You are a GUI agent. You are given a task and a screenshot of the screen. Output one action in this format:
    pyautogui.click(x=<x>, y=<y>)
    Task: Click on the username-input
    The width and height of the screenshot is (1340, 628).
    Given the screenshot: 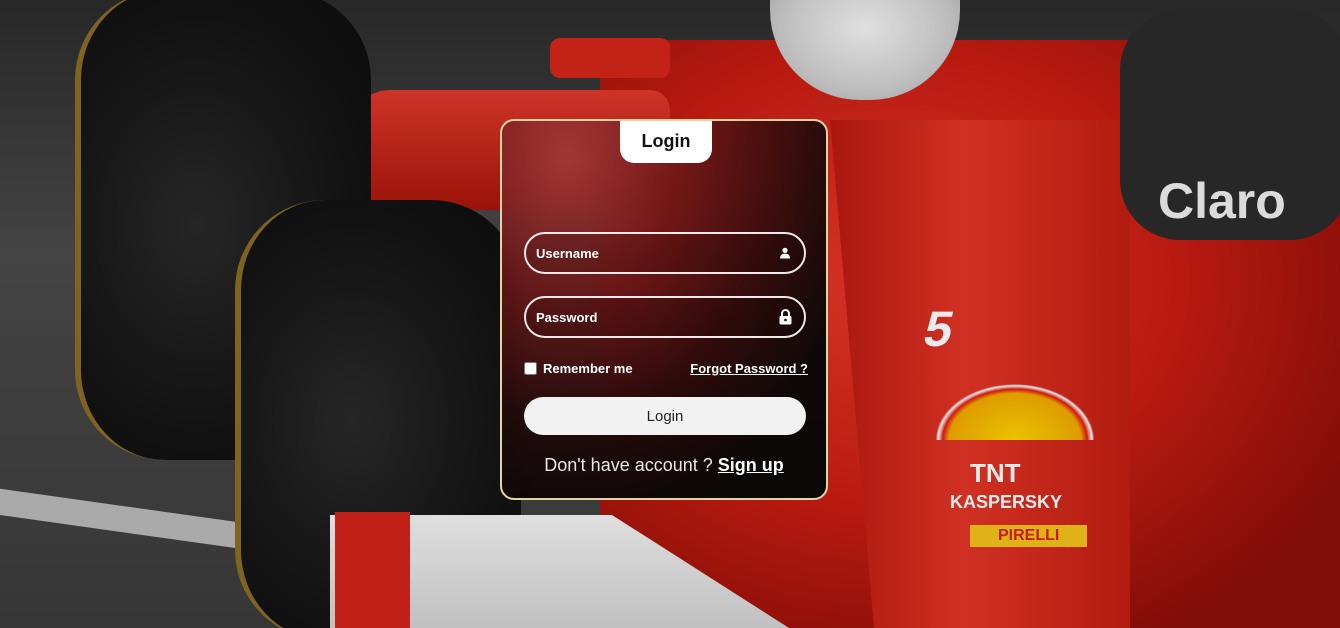 What is the action you would take?
    pyautogui.click(x=651, y=253)
    